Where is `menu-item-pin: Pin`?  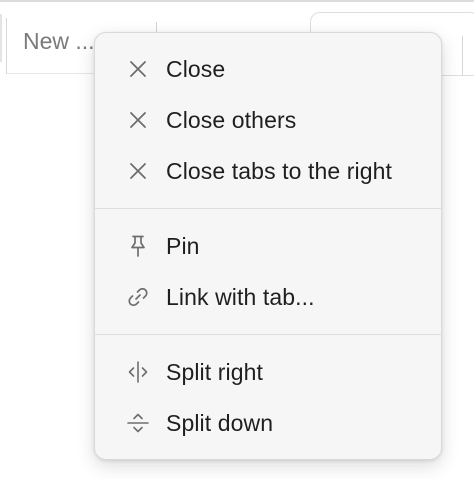
menu-item-pin: Pin is located at coordinates (268, 246).